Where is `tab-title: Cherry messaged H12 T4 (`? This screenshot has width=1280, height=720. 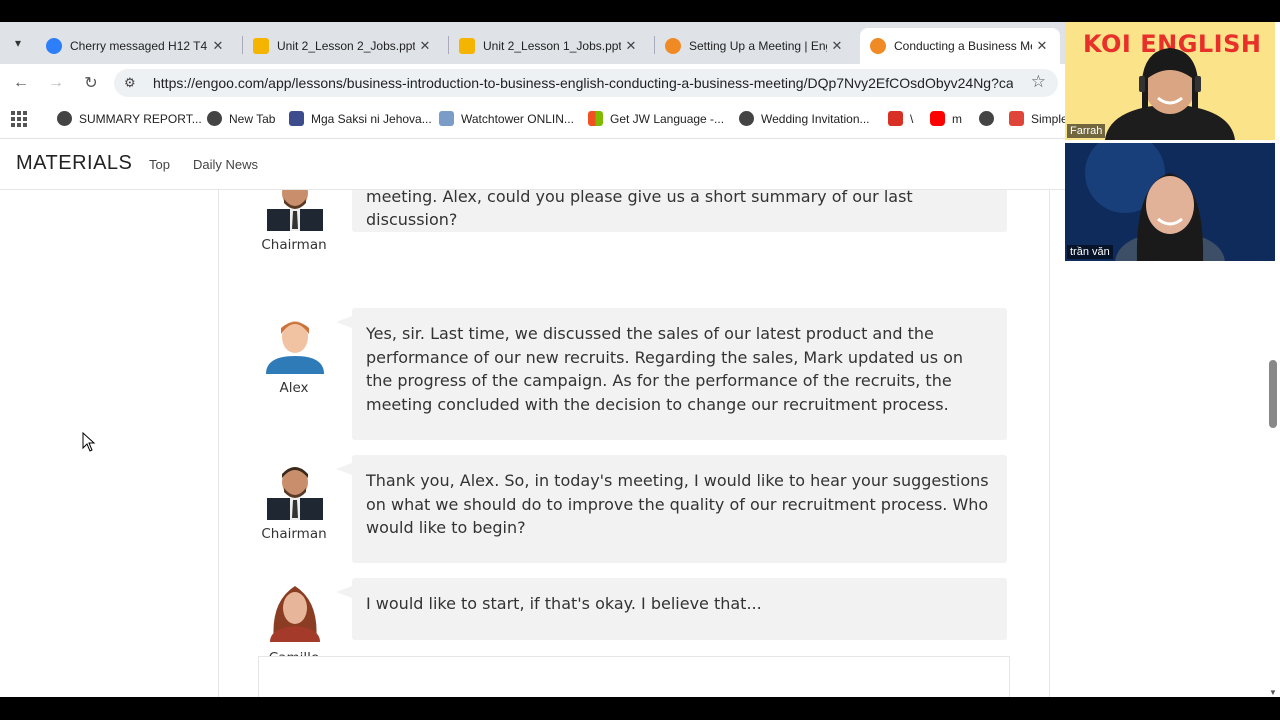
tab-title: Cherry messaged H12 T4 ( is located at coordinates (139, 46).